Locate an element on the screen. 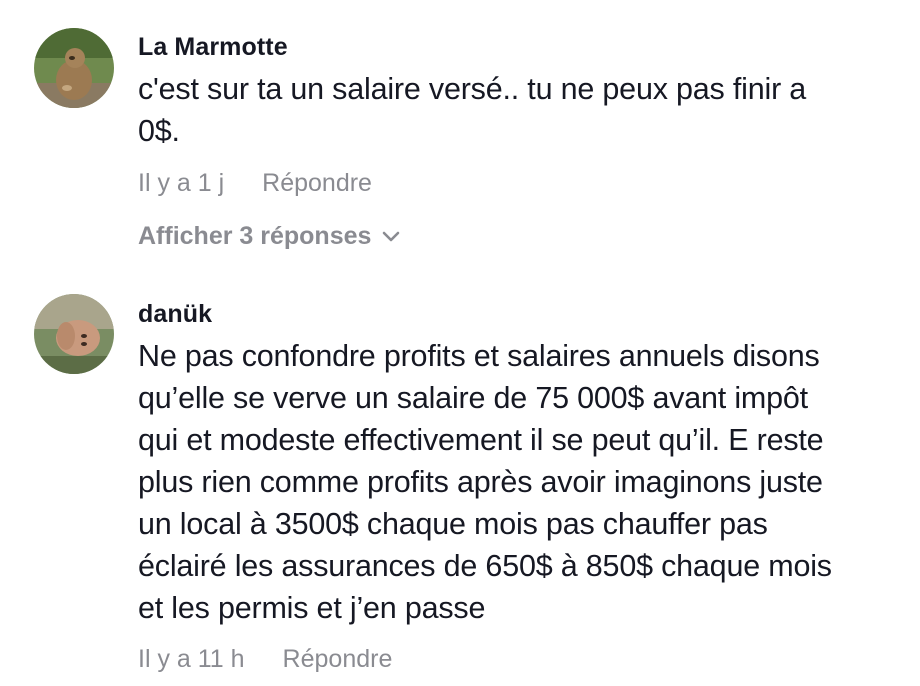 Image resolution: width=920 pixels, height=686 pixels. comment-username: La Marmotte is located at coordinates (523, 47).